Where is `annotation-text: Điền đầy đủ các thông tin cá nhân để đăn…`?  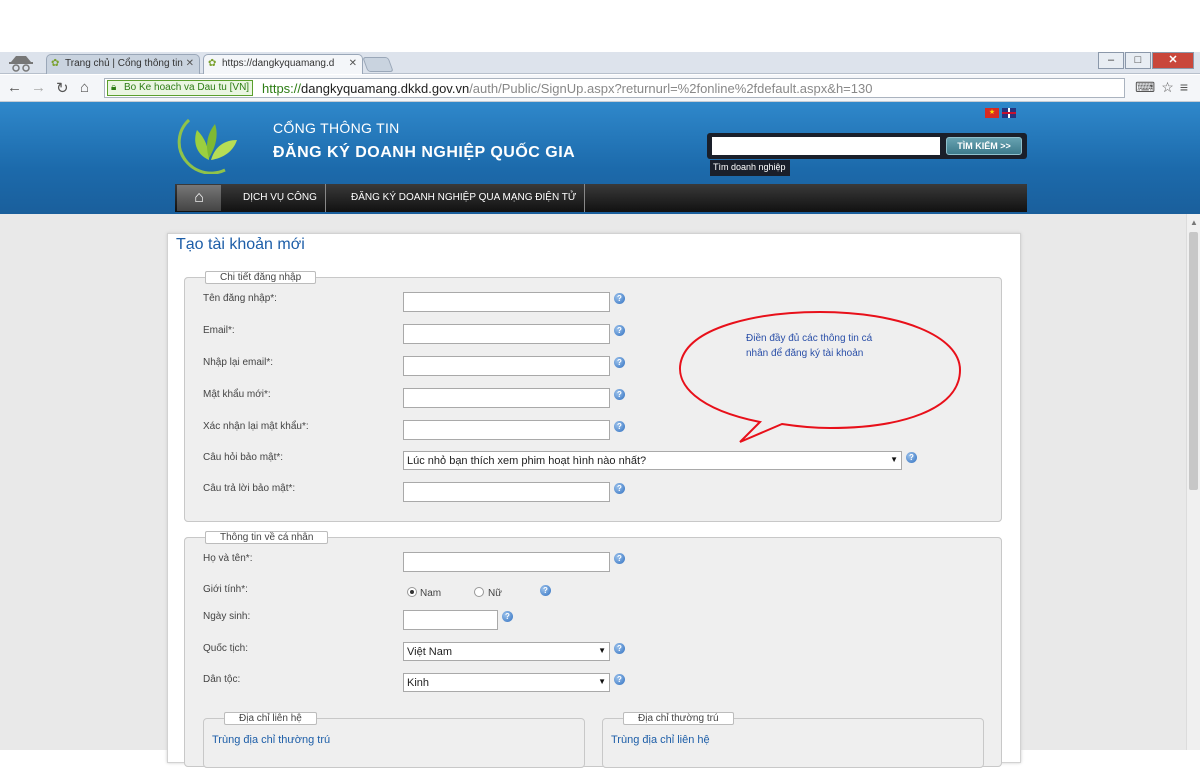
annotation-text: Điền đầy đủ các thông tin cá nhân để đăn… is located at coordinates (809, 346).